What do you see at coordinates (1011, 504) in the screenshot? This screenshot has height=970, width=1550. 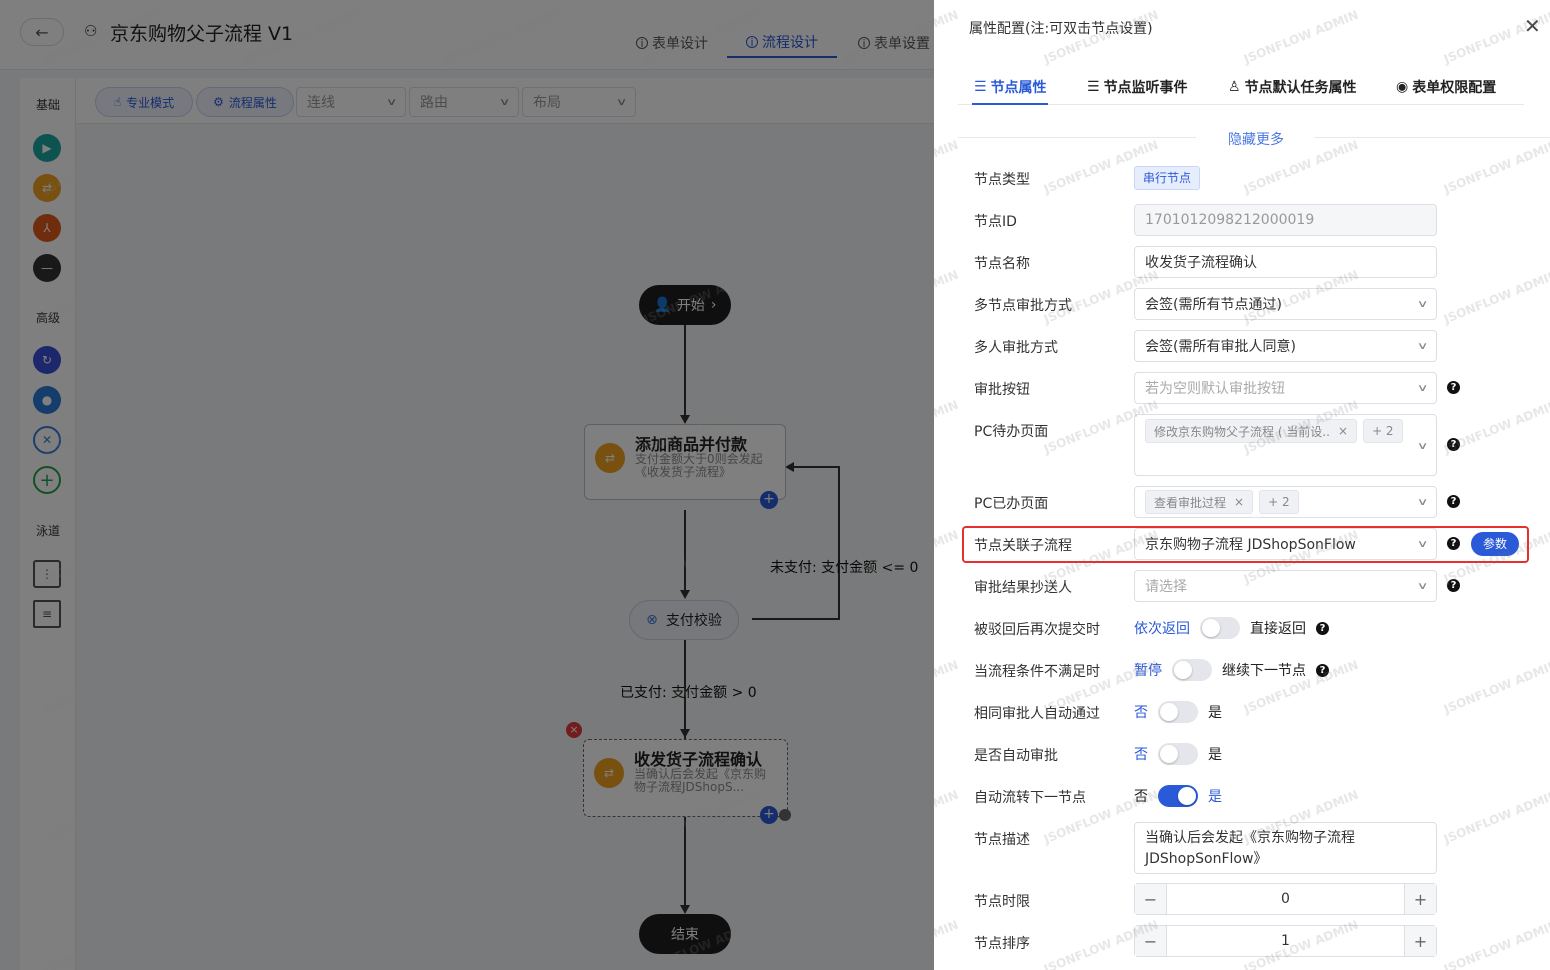 I see `field-label: PC已办页面` at bounding box center [1011, 504].